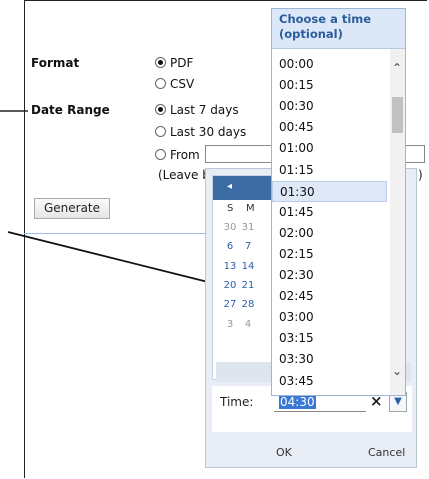  What do you see at coordinates (197, 110) in the screenshot?
I see `range-option-last7: Last 7 days` at bounding box center [197, 110].